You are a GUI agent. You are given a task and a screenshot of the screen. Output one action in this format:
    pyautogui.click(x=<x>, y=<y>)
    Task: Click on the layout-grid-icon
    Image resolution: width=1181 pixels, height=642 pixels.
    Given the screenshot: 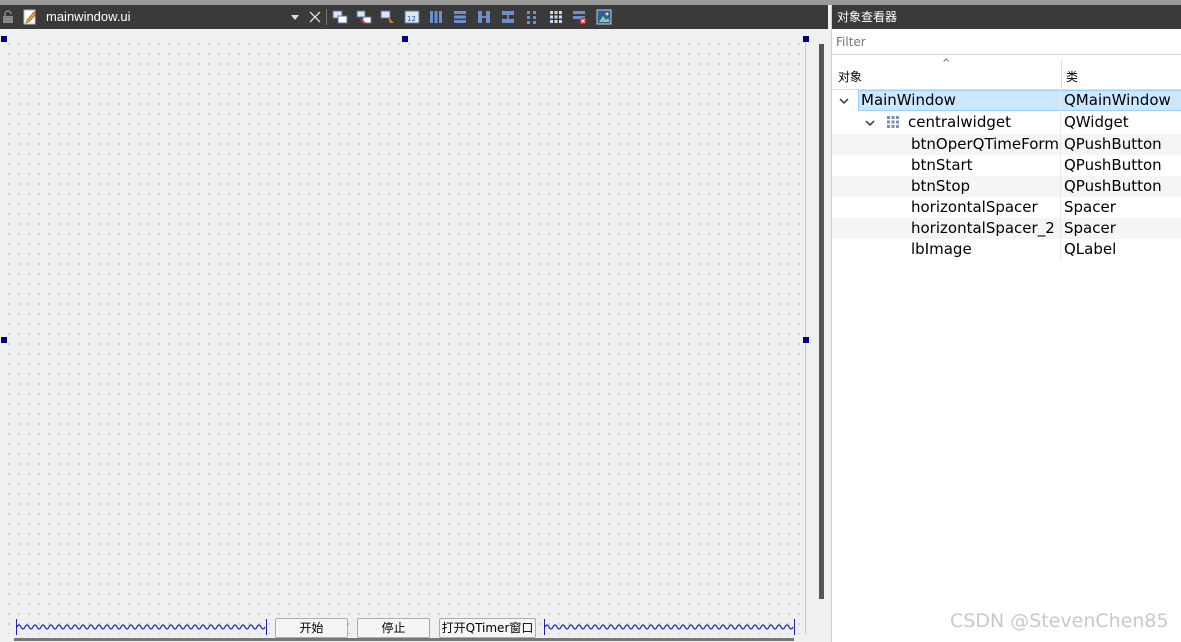 What is the action you would take?
    pyautogui.click(x=556, y=17)
    